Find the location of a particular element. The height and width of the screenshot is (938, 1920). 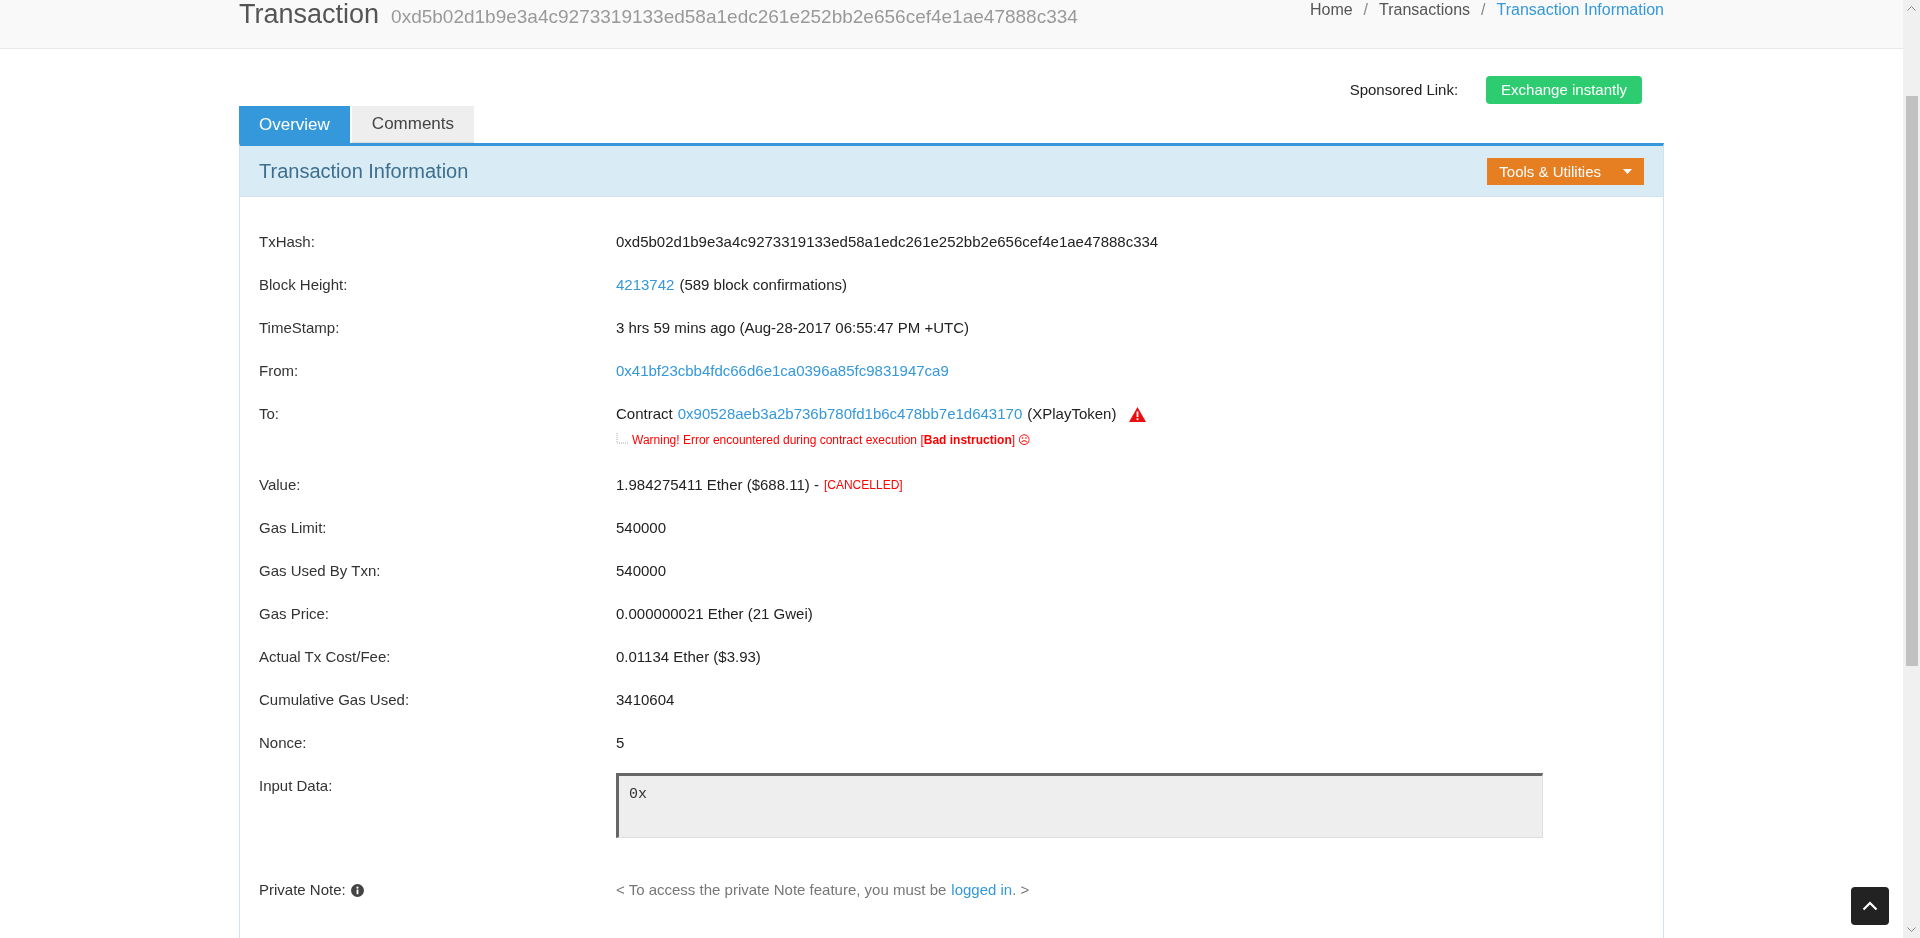

field-label: To: is located at coordinates (269, 414).